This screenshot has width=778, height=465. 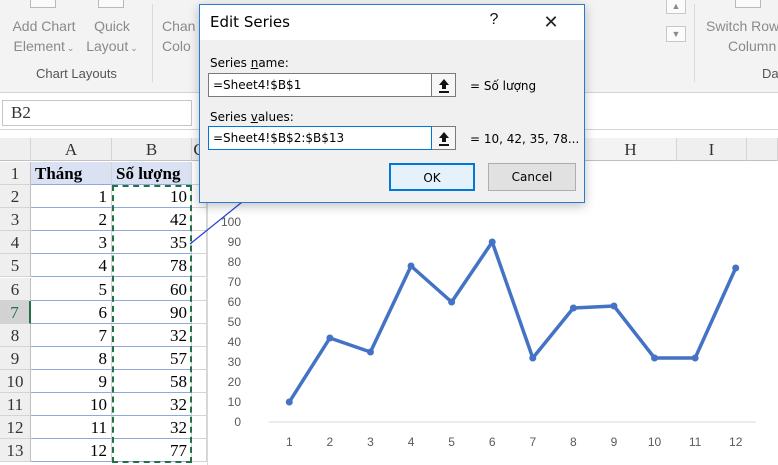 What do you see at coordinates (235, 322) in the screenshot?
I see `y-tick-label: 50` at bounding box center [235, 322].